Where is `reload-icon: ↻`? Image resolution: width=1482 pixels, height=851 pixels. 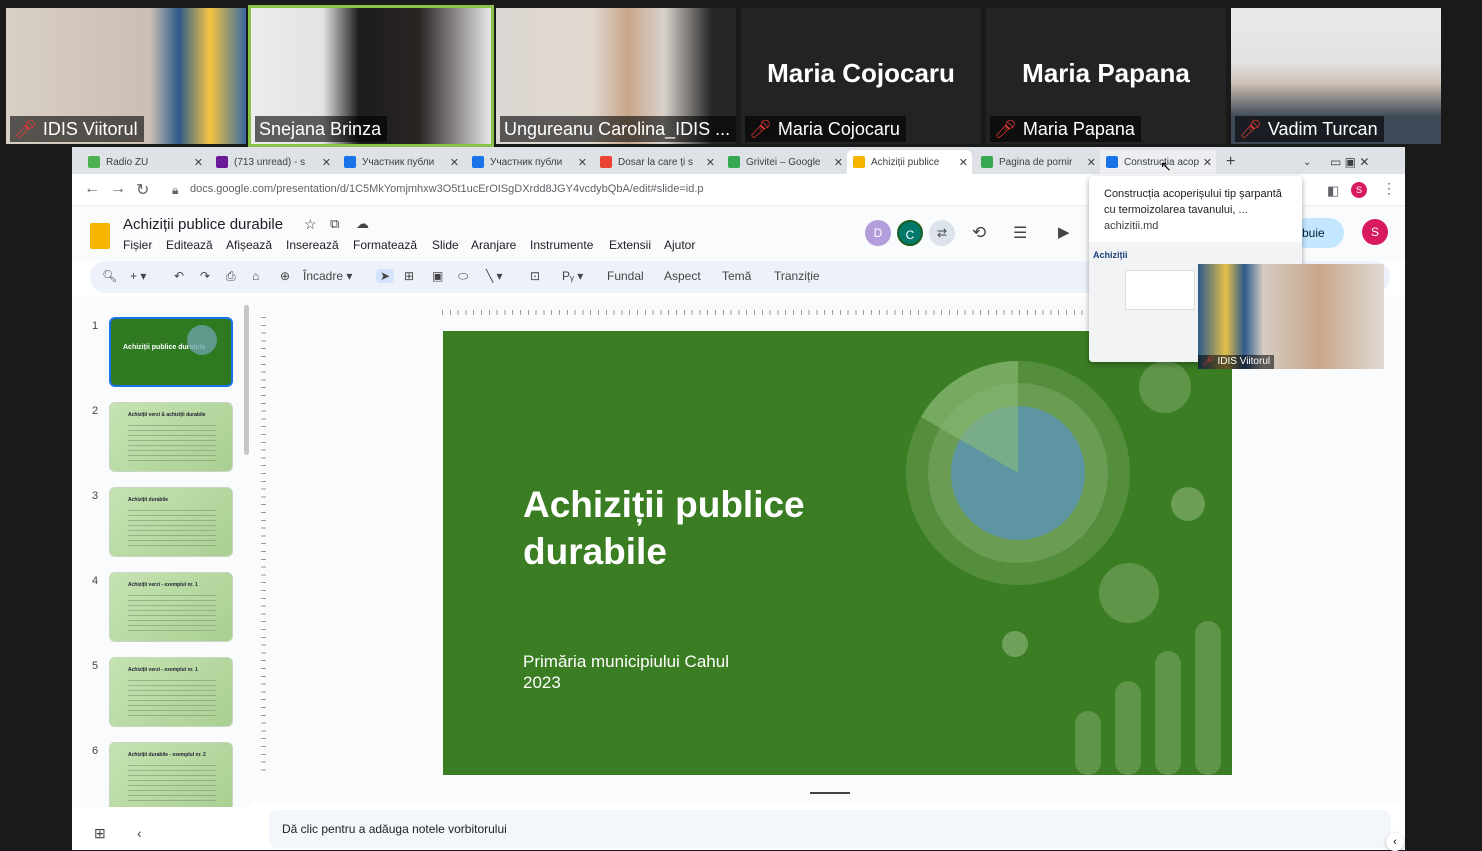 reload-icon: ↻ is located at coordinates (142, 190).